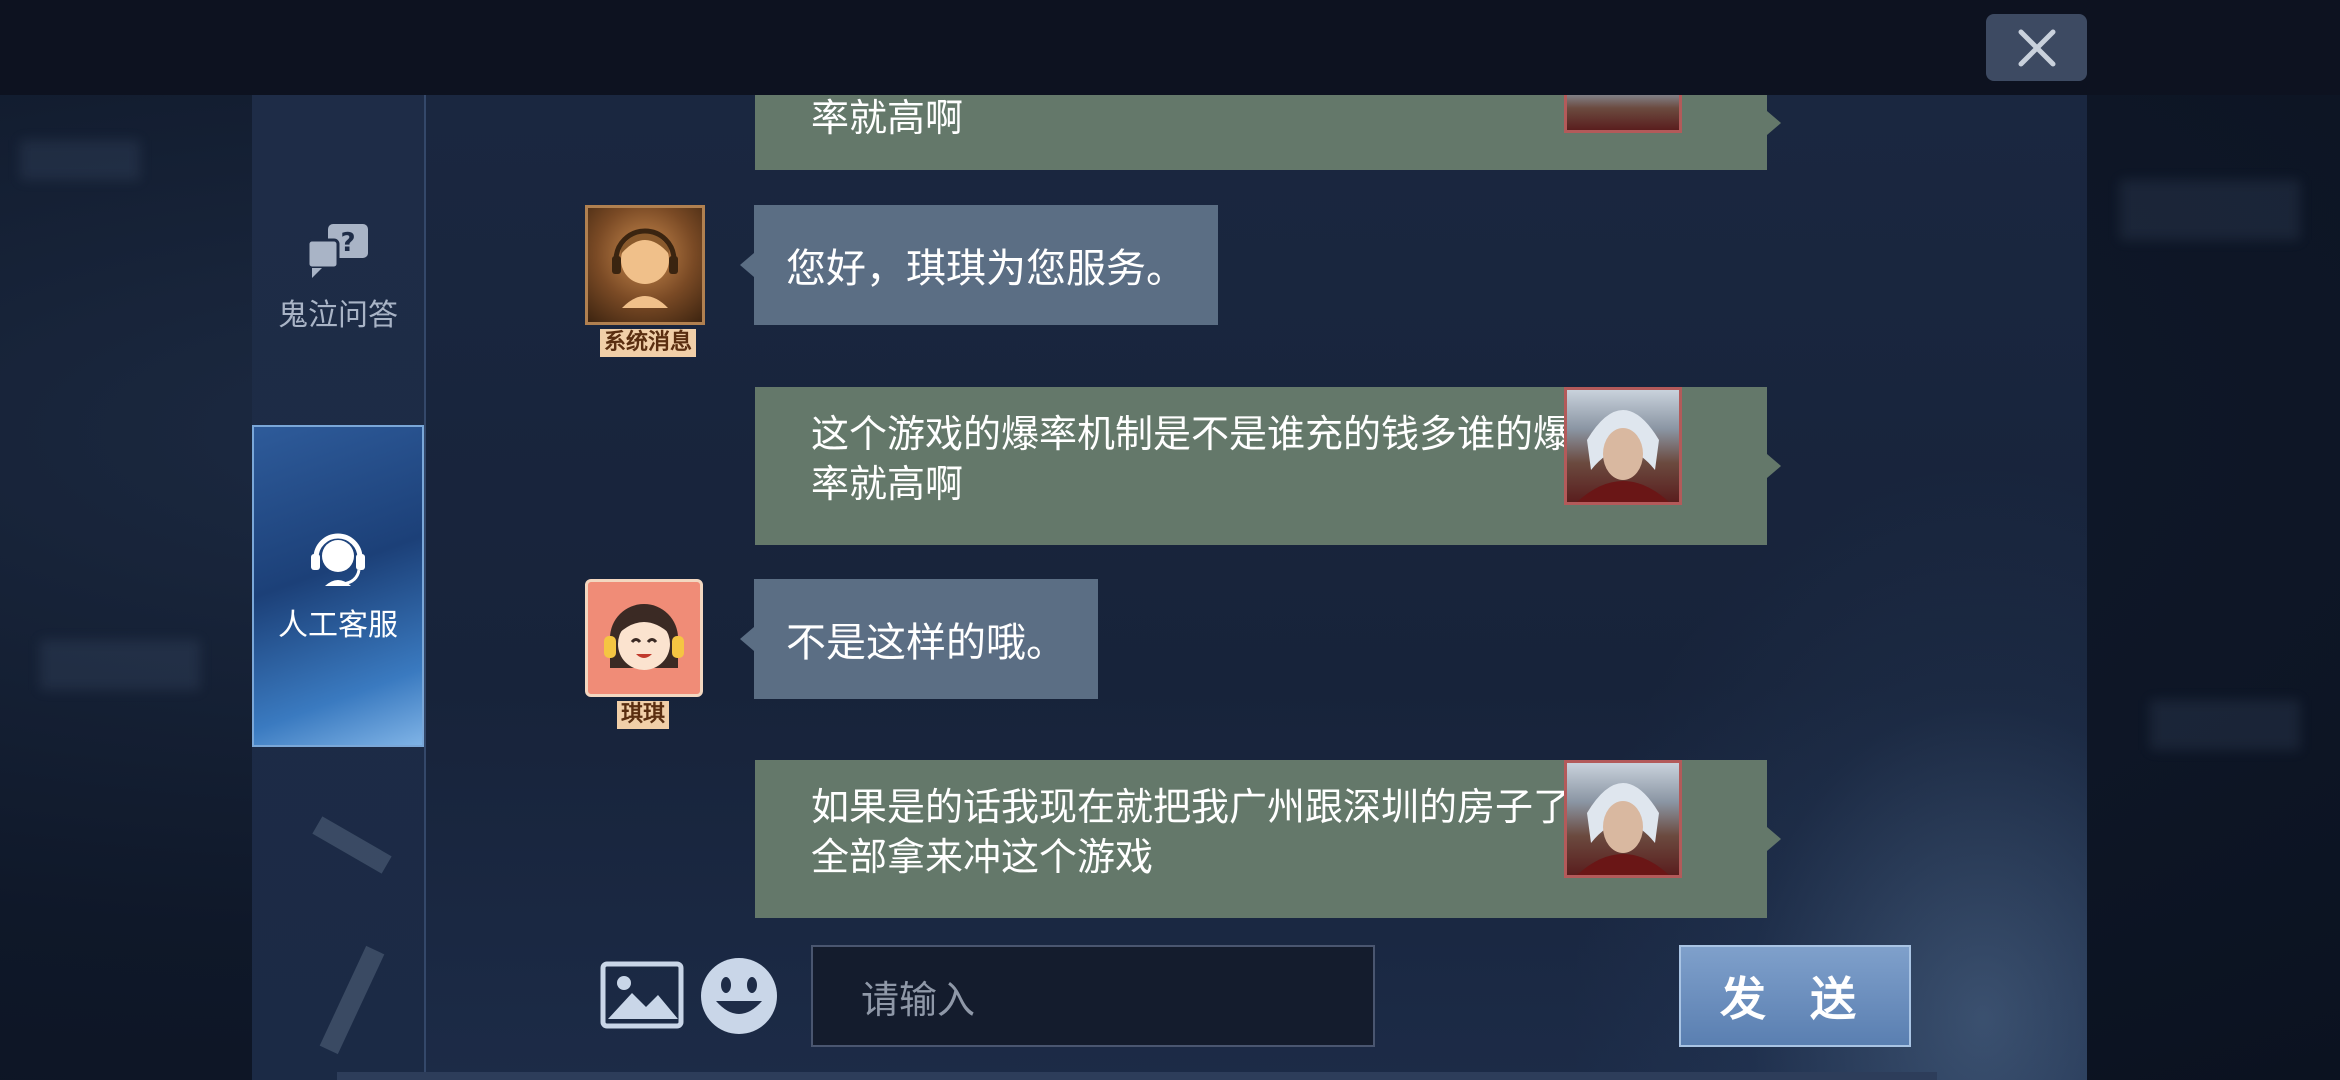 Image resolution: width=2340 pixels, height=1080 pixels. Describe the element at coordinates (1093, 996) in the screenshot. I see `message-input: 请输入` at that location.